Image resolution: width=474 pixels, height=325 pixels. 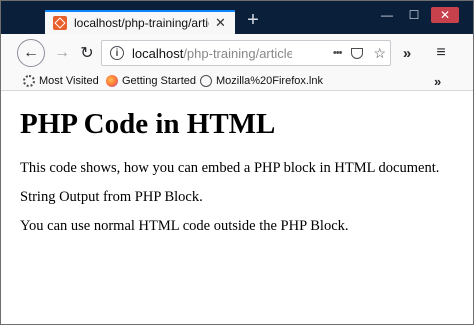 I want to click on bookmark-mozilla-firefox-lnk: Mozilla%20Firefox.lnk, so click(x=261, y=81).